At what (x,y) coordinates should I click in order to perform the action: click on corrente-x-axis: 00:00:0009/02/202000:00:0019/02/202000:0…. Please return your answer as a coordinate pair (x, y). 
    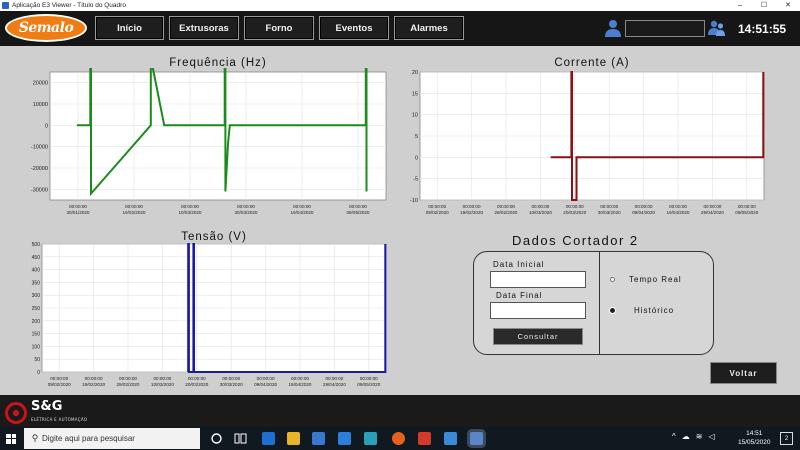
    Looking at the image, I should click on (592, 209).